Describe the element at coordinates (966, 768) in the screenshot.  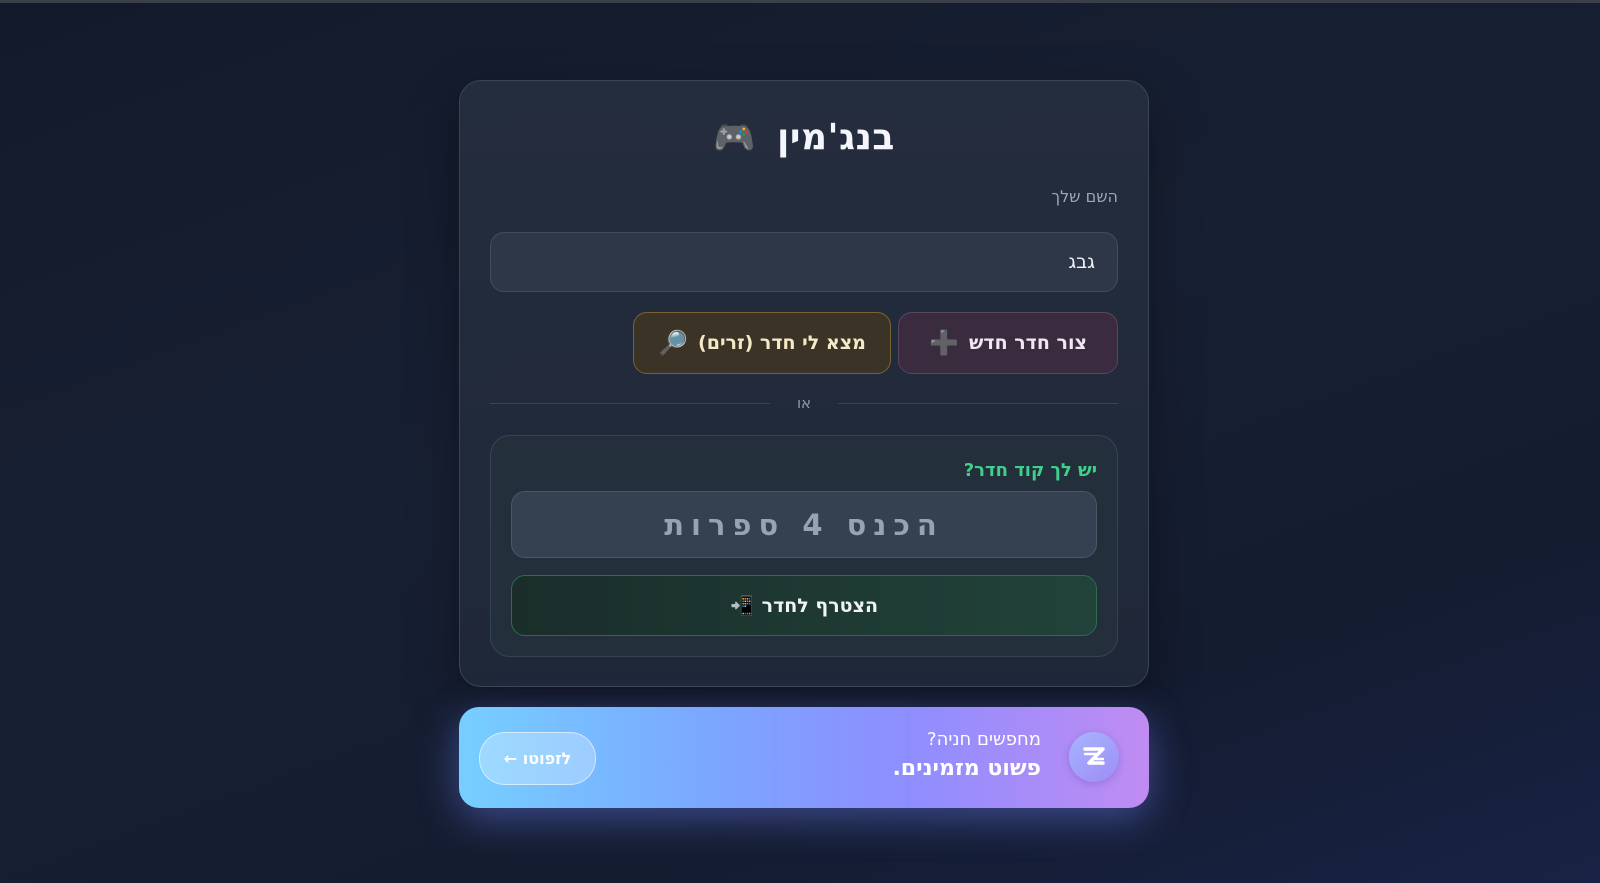
I see `promo-tagline: פשוט מזמינים.` at that location.